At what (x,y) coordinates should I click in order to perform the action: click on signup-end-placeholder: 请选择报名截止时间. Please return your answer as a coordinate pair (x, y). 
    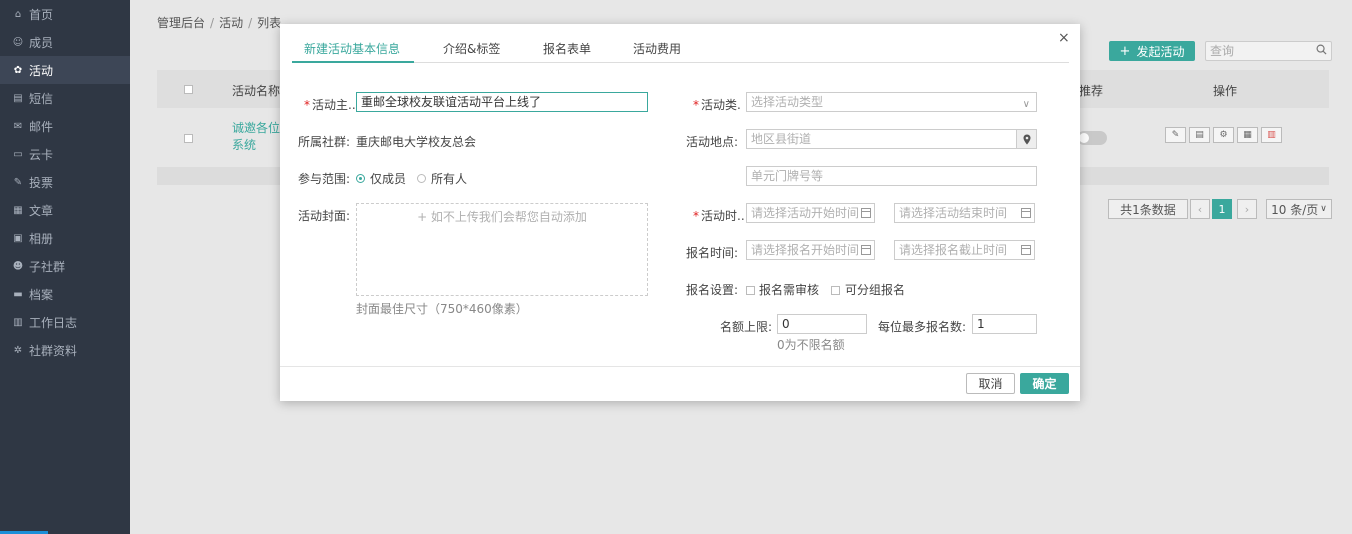
    Looking at the image, I should click on (953, 250).